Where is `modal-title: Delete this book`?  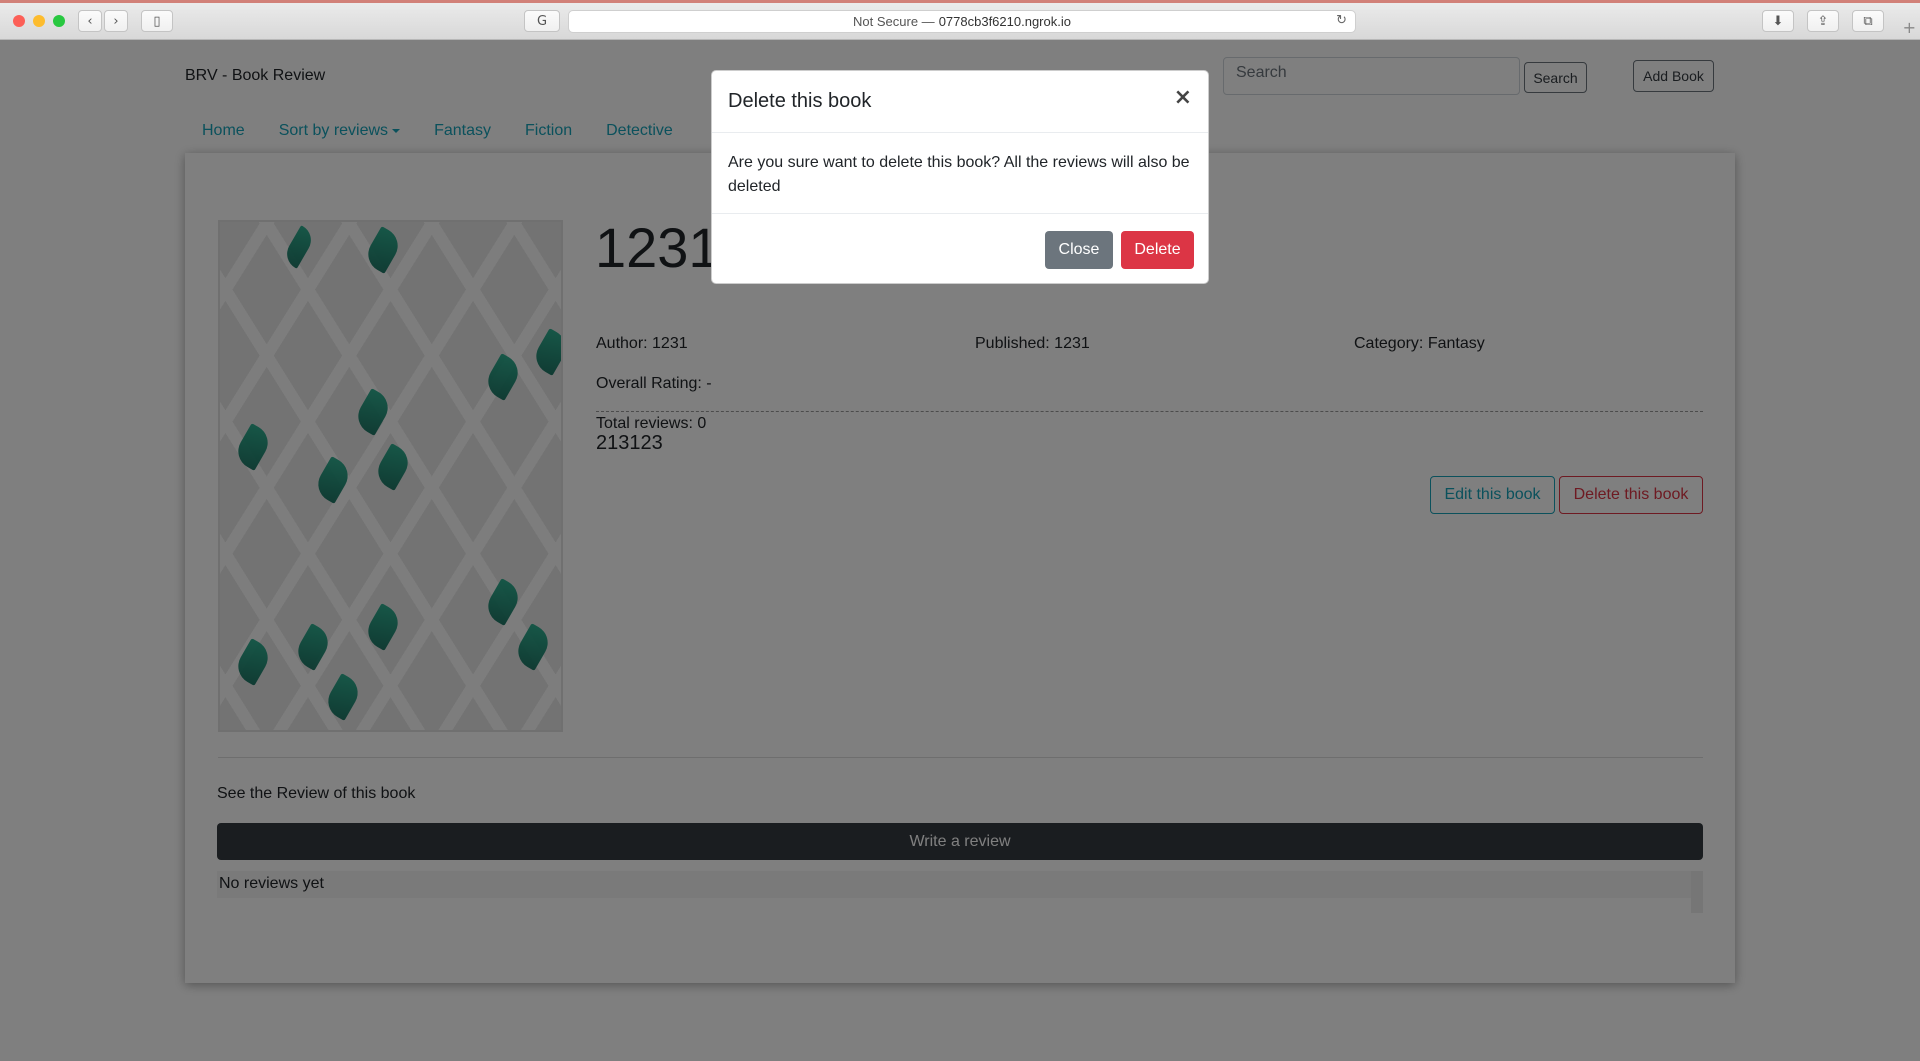
modal-title: Delete this book is located at coordinates (800, 101).